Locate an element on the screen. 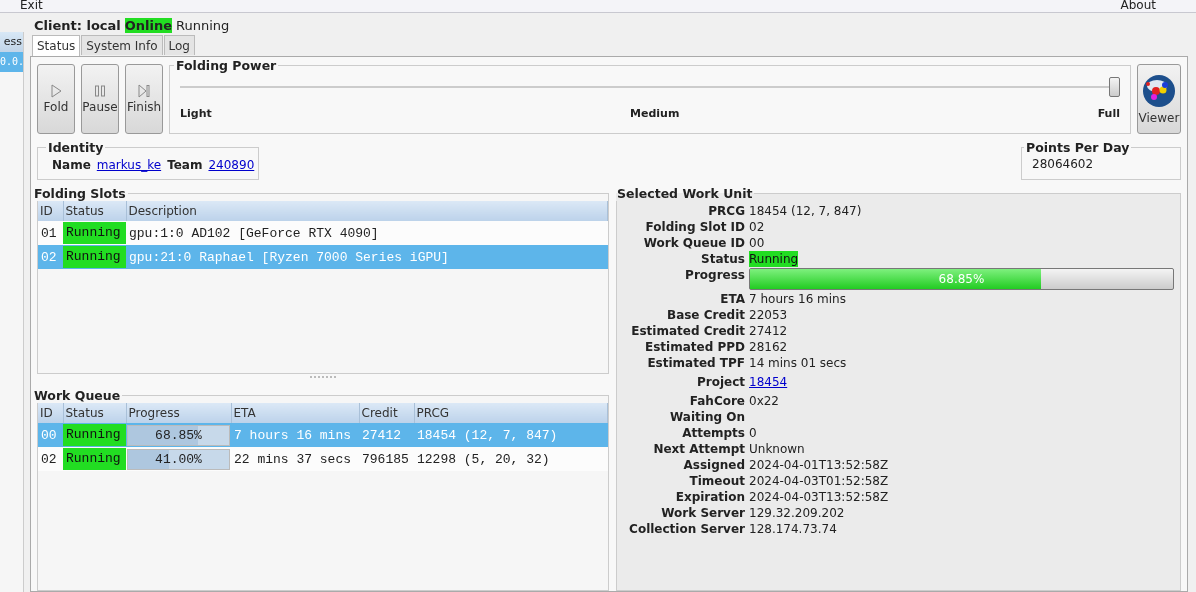  field-label: Team is located at coordinates (185, 165).